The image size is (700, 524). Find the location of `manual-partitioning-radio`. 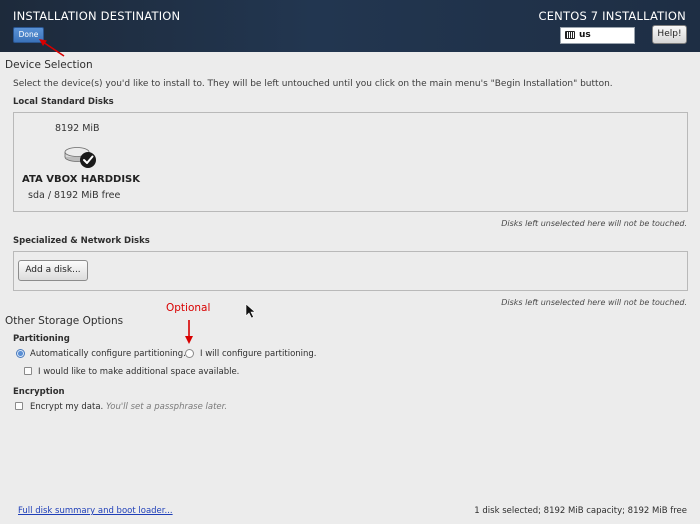

manual-partitioning-radio is located at coordinates (189, 353).